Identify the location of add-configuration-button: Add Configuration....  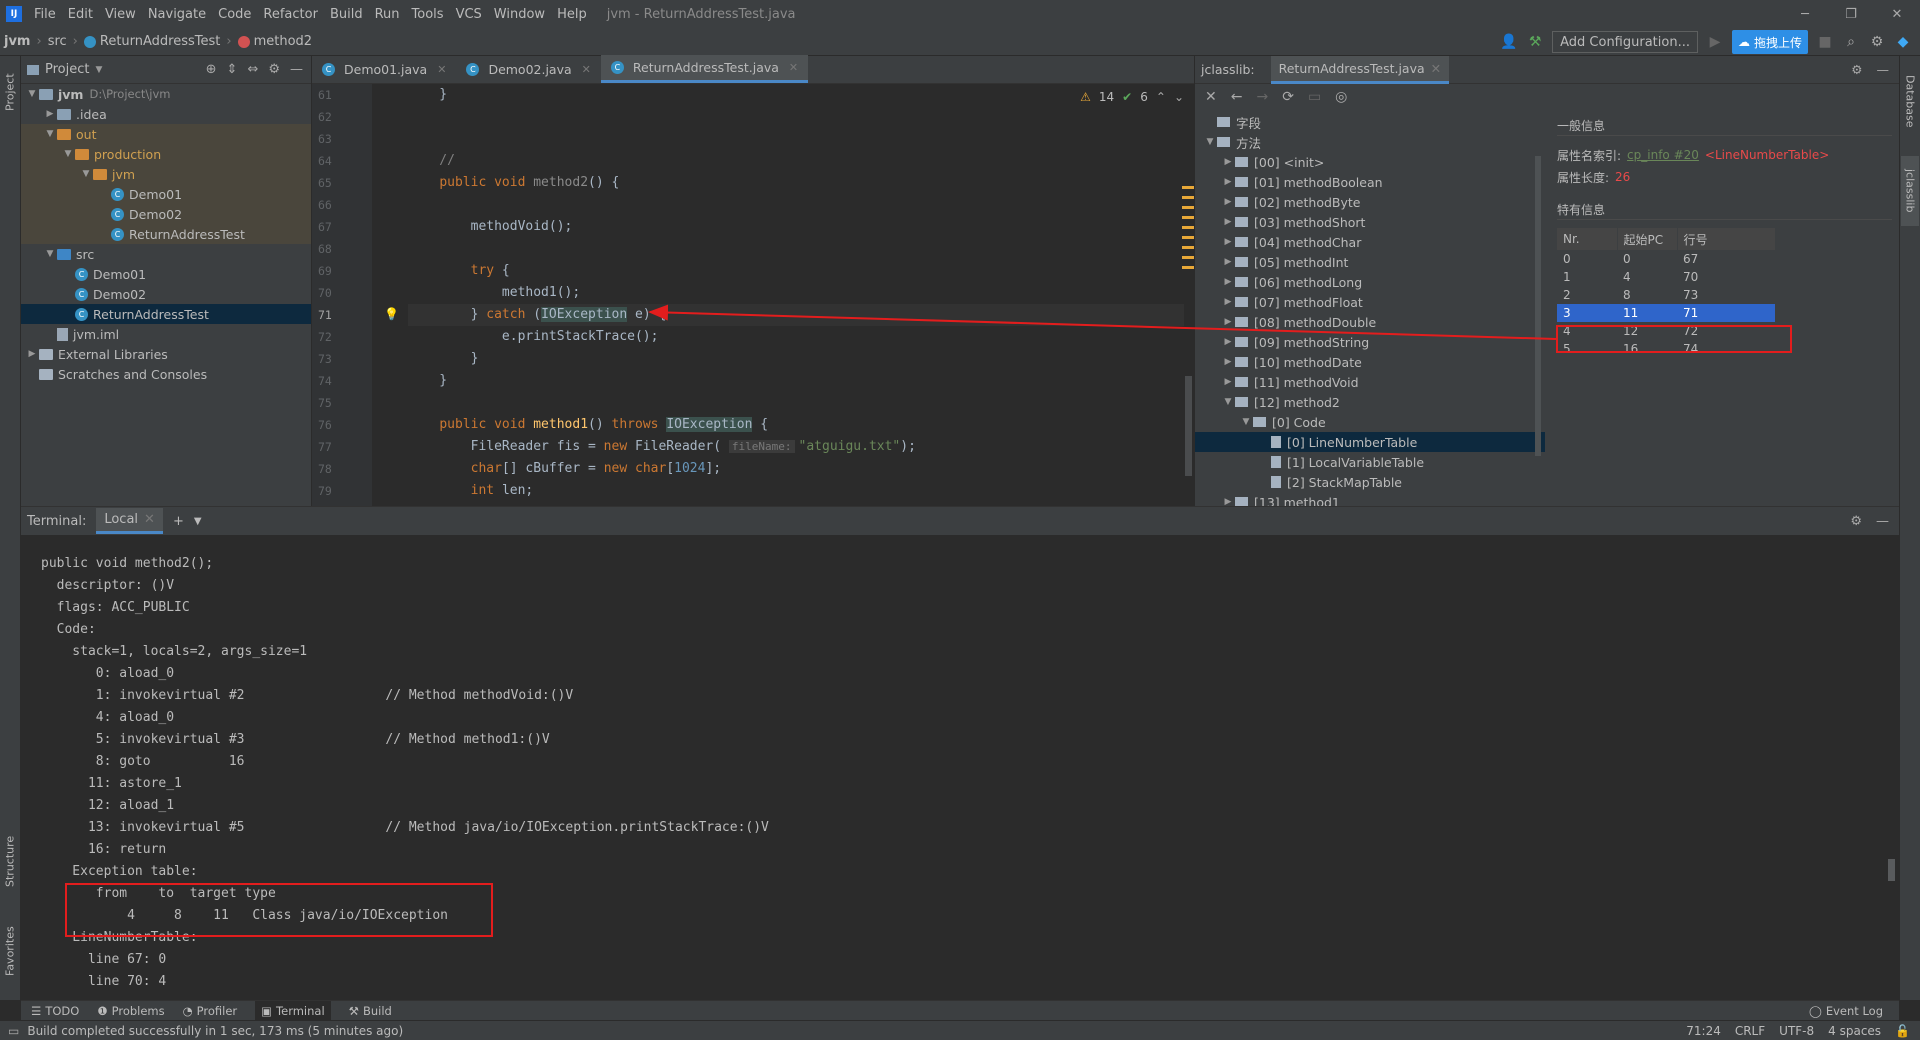
(1625, 42).